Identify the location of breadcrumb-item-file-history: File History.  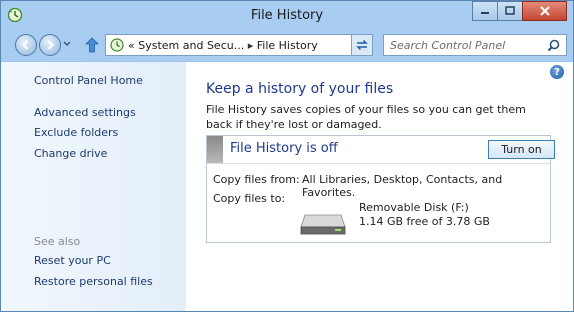
(287, 45).